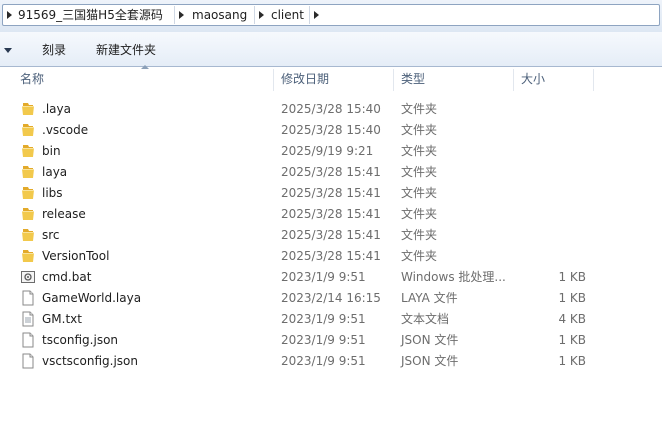 The image size is (662, 444). I want to click on file-row: .vscode 2025/3/28 15:40 文件夹, so click(331, 130).